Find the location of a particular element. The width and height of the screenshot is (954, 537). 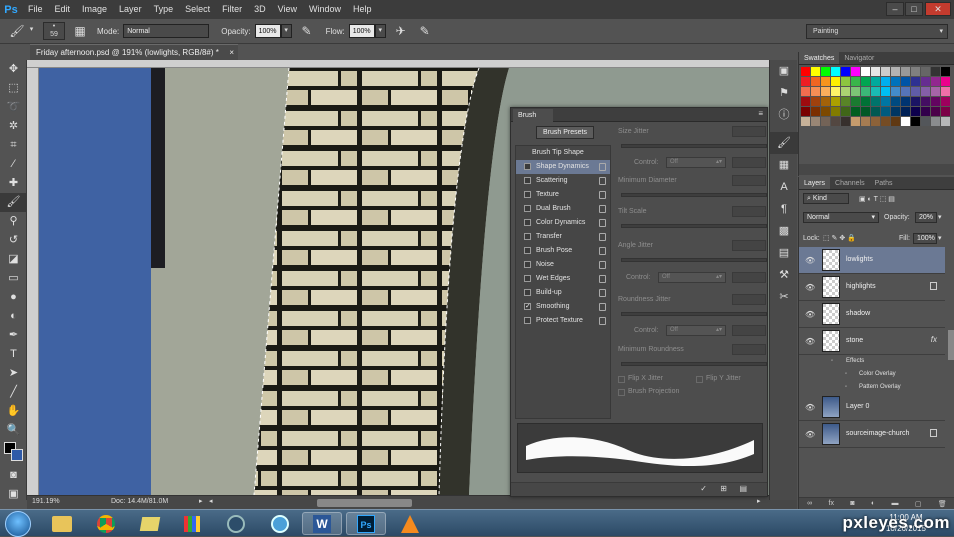

pressure-size-icon: ✎ is located at coordinates (425, 31).